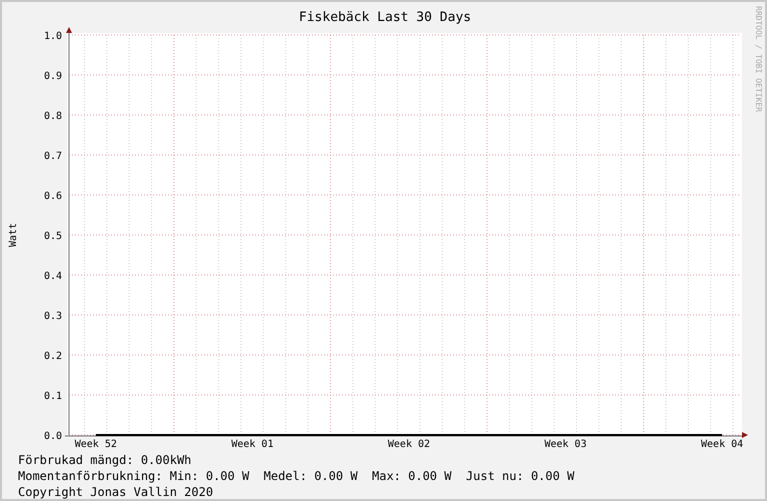 This screenshot has width=767, height=501. I want to click on x-tick-label: Week 02, so click(409, 444).